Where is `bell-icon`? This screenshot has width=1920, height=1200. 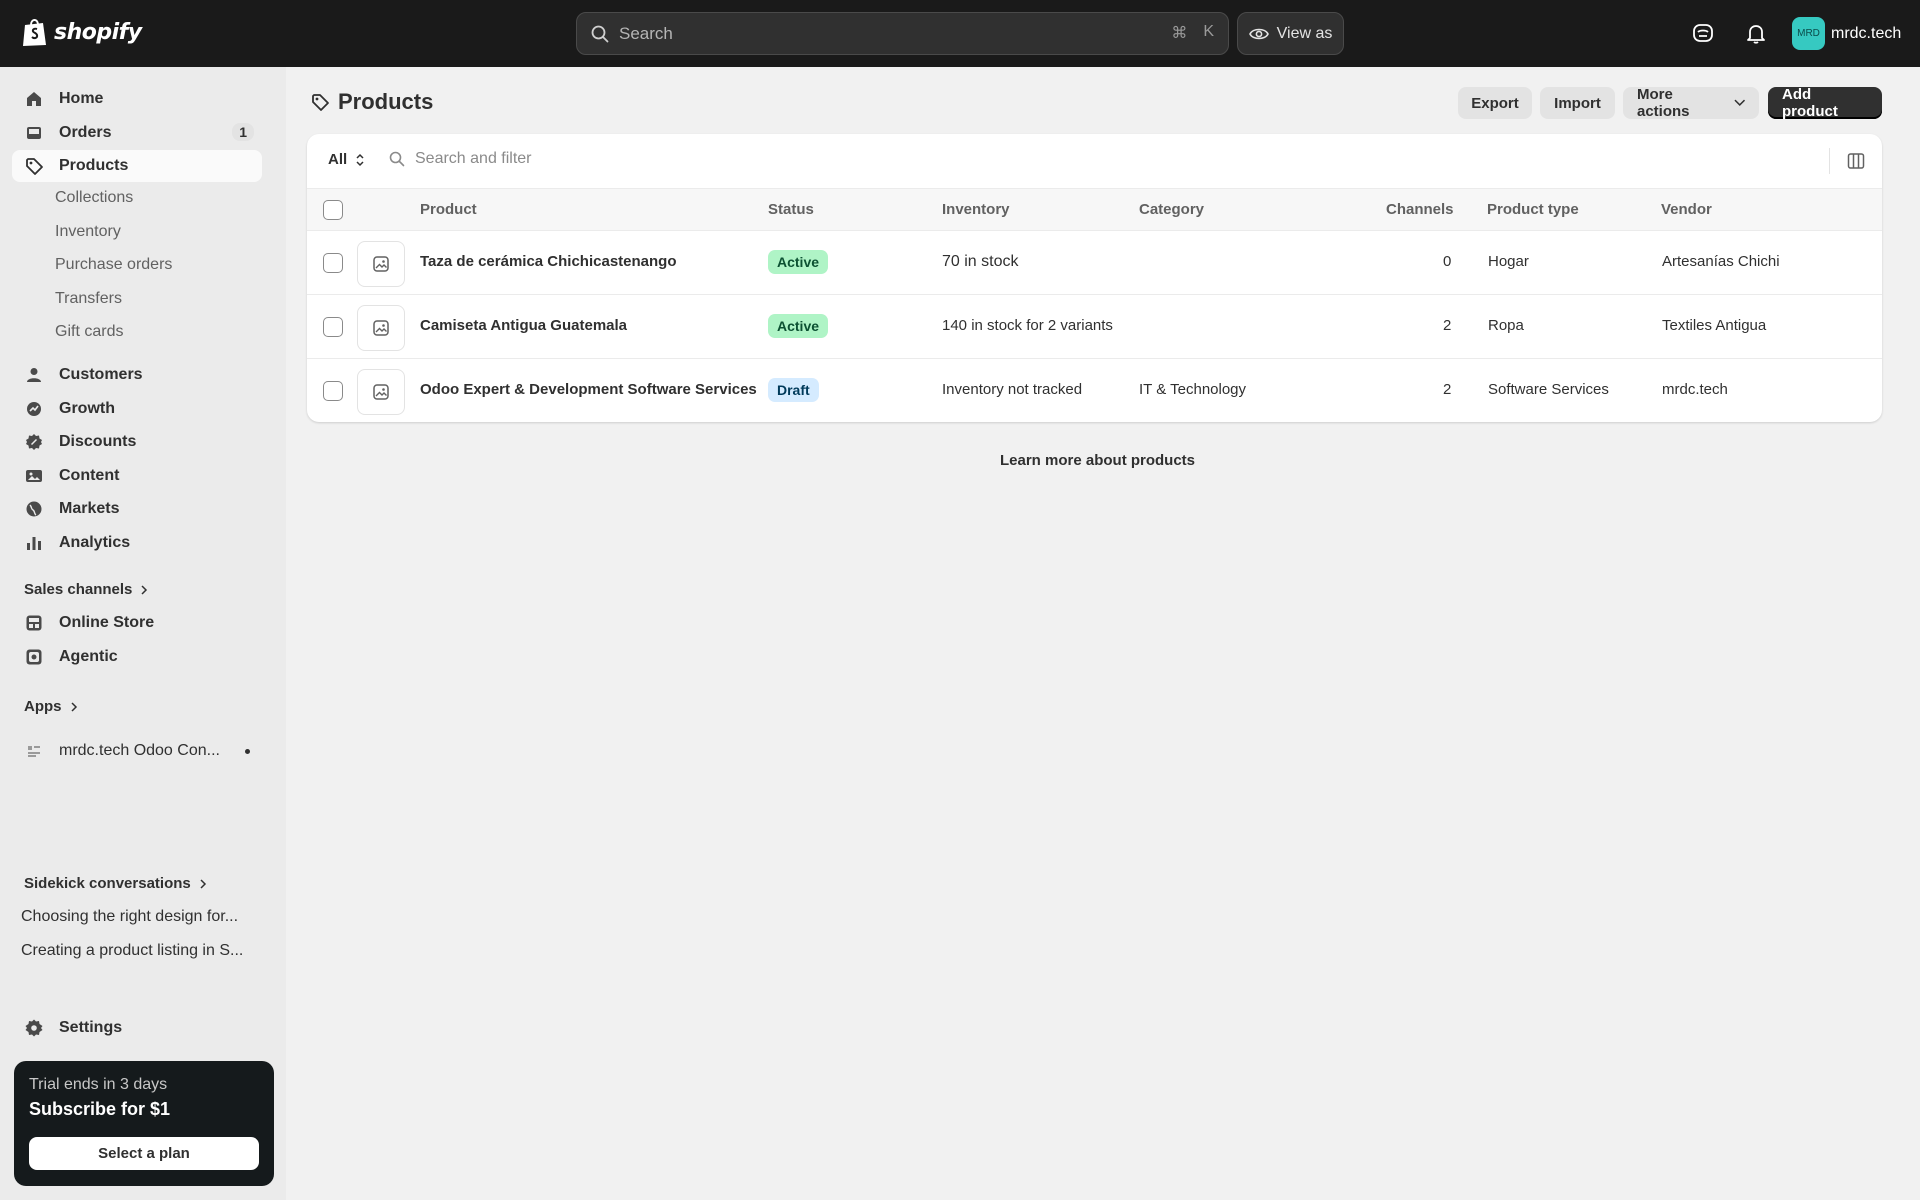 bell-icon is located at coordinates (1756, 33).